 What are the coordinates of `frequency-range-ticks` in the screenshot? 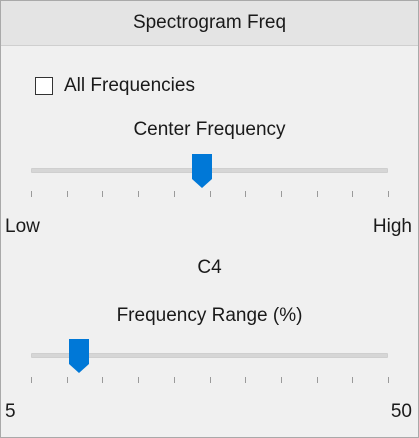 It's located at (210, 380).